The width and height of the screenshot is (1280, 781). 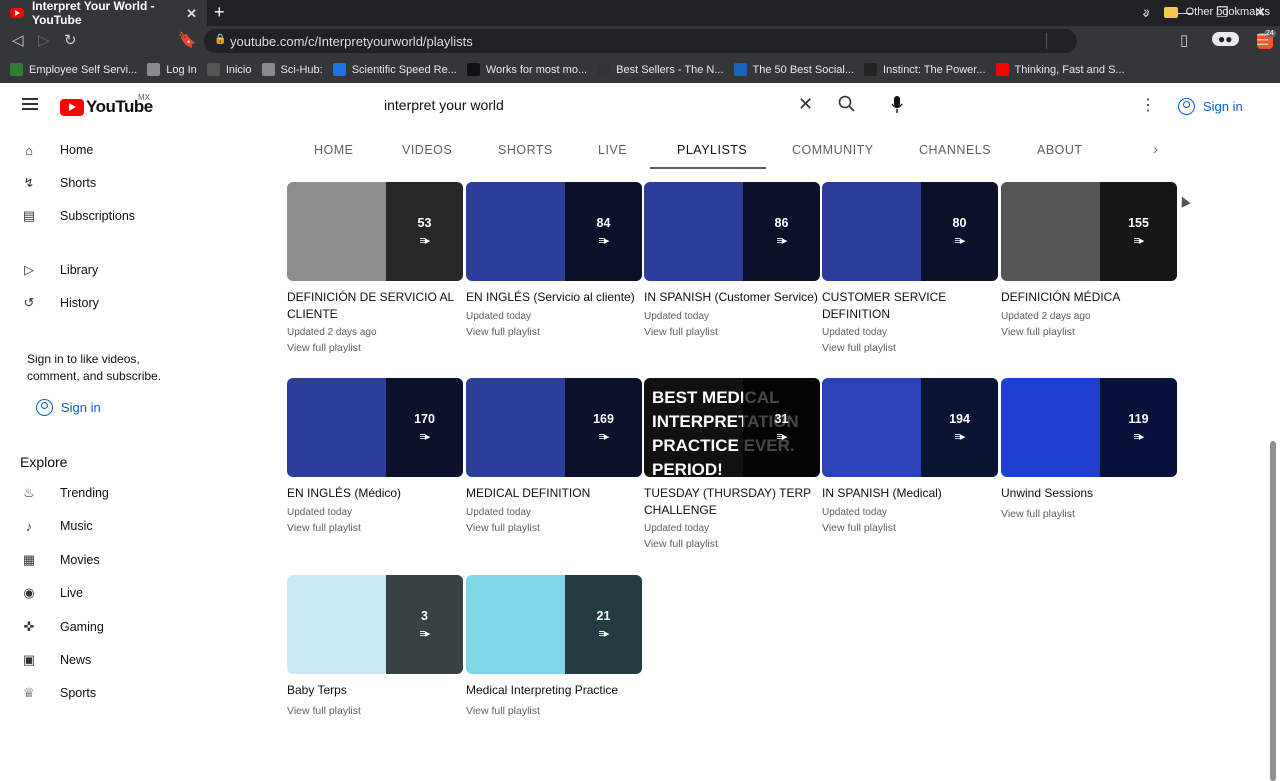 I want to click on tab-videos: VIDEOS, so click(x=427, y=150).